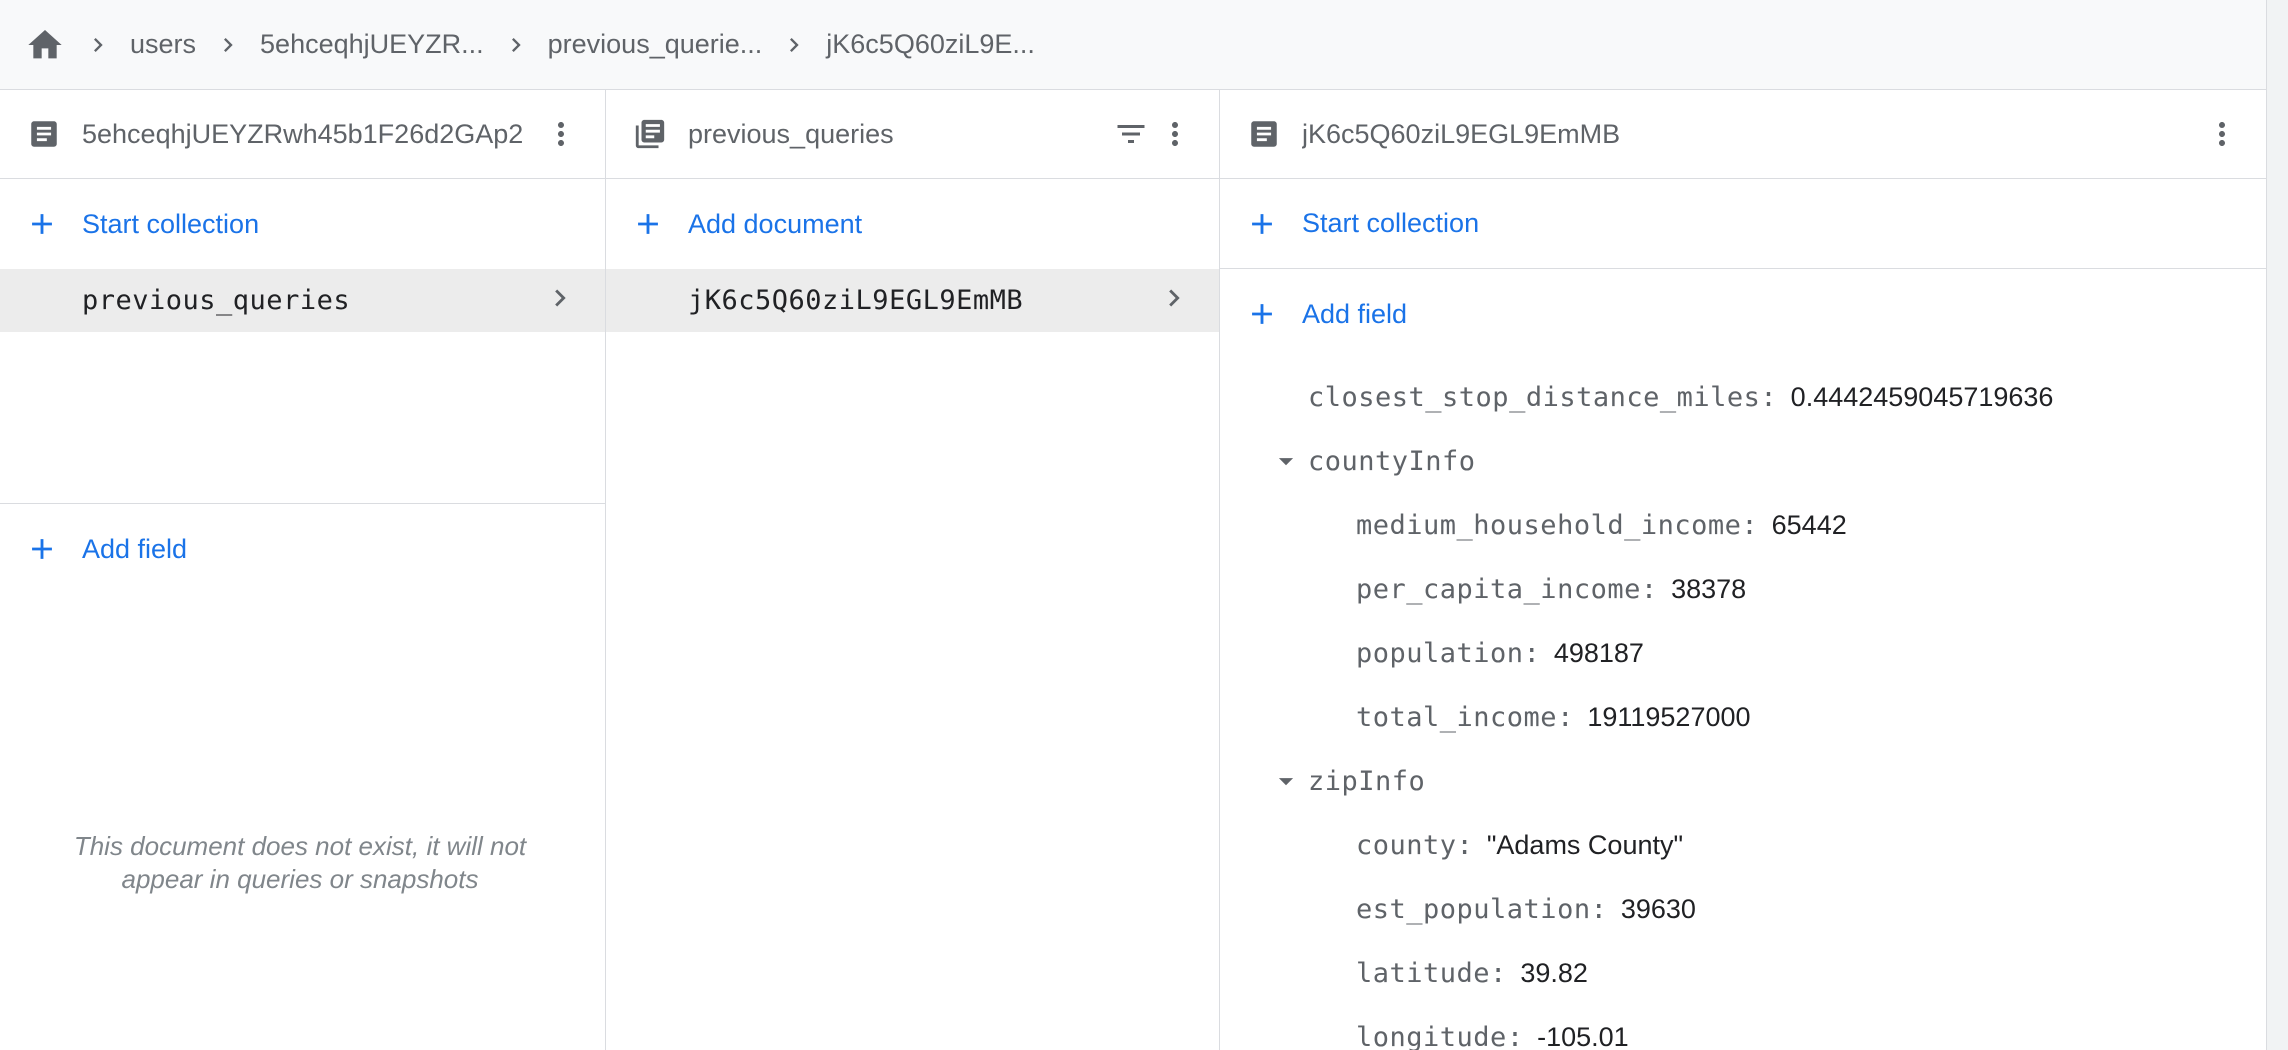 The image size is (2288, 1050). I want to click on field-value: 39.82, so click(1554, 972).